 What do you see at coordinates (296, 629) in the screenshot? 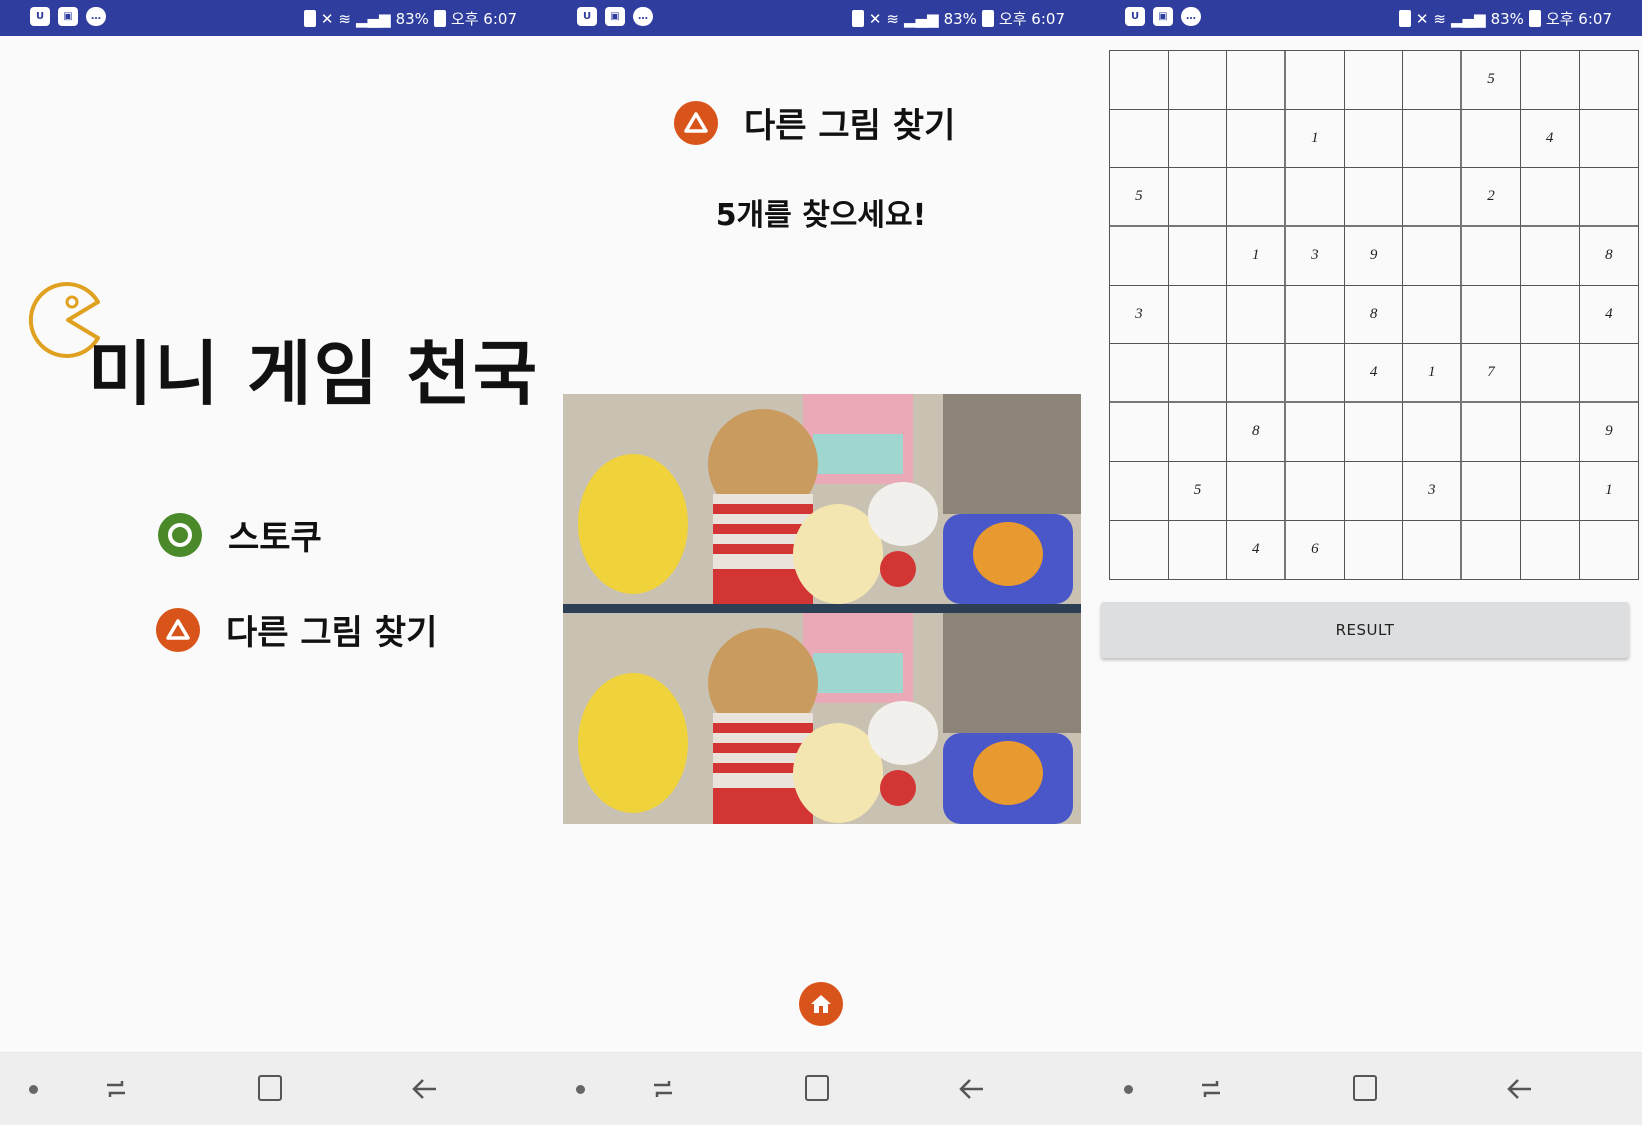
I see `menu-item-spot-difference: 다른 그림 찾기` at bounding box center [296, 629].